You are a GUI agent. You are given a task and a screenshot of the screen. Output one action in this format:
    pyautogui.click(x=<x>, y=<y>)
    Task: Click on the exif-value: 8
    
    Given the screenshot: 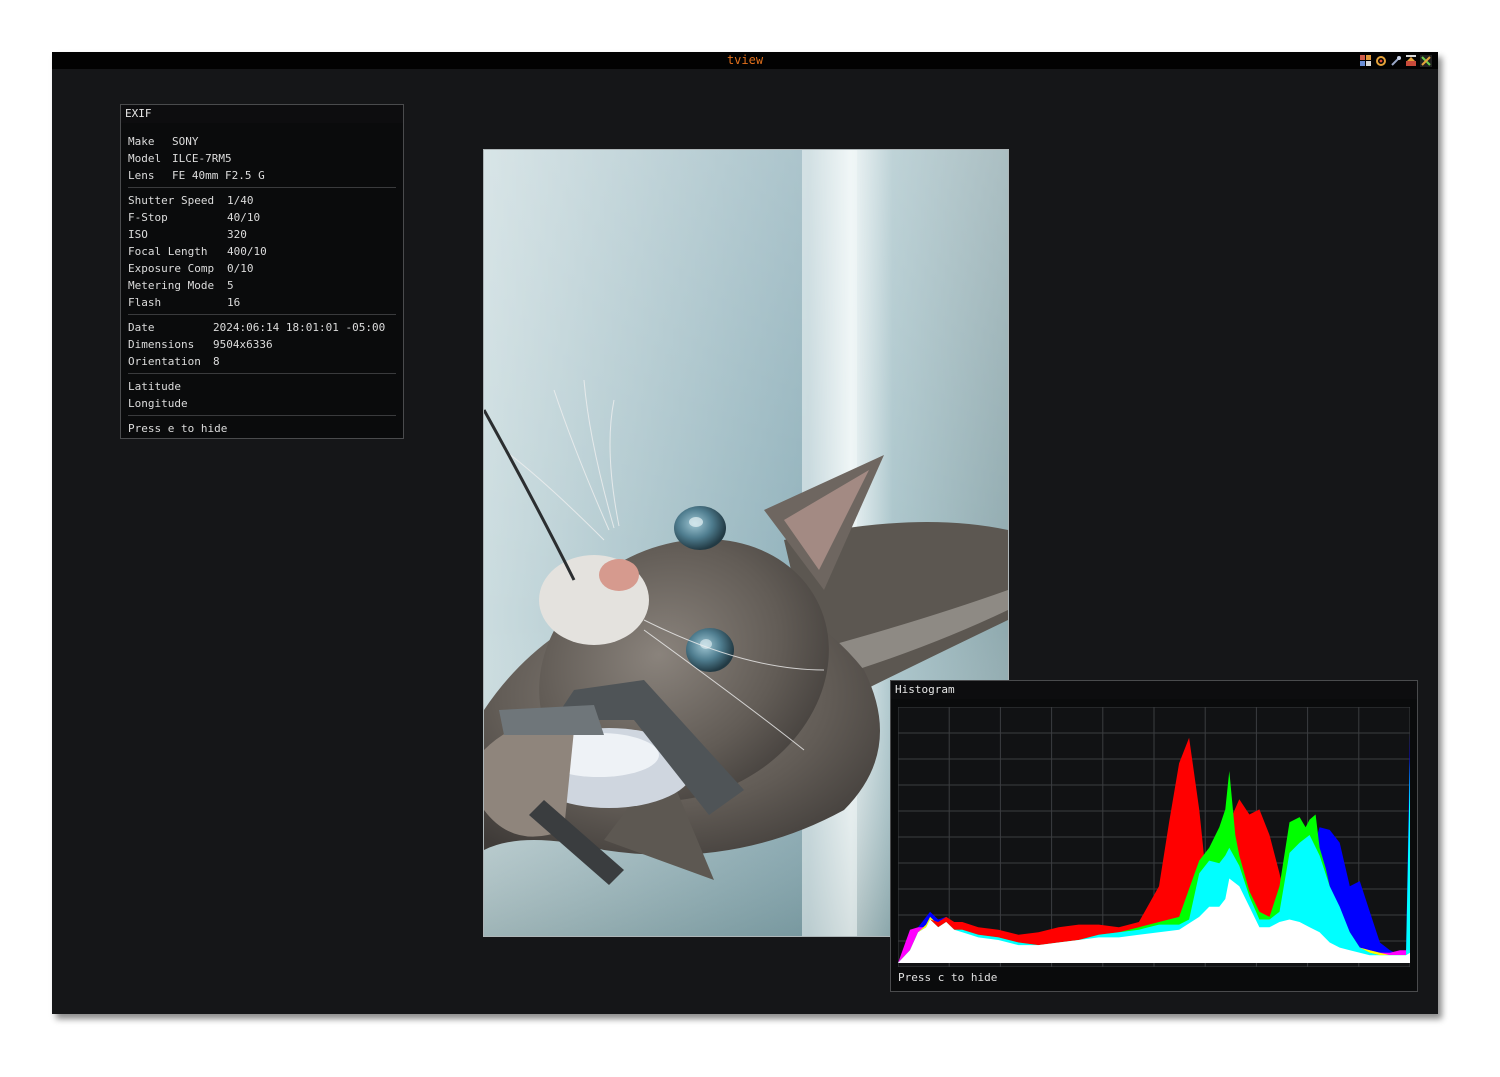 What is the action you would take?
    pyautogui.click(x=216, y=361)
    